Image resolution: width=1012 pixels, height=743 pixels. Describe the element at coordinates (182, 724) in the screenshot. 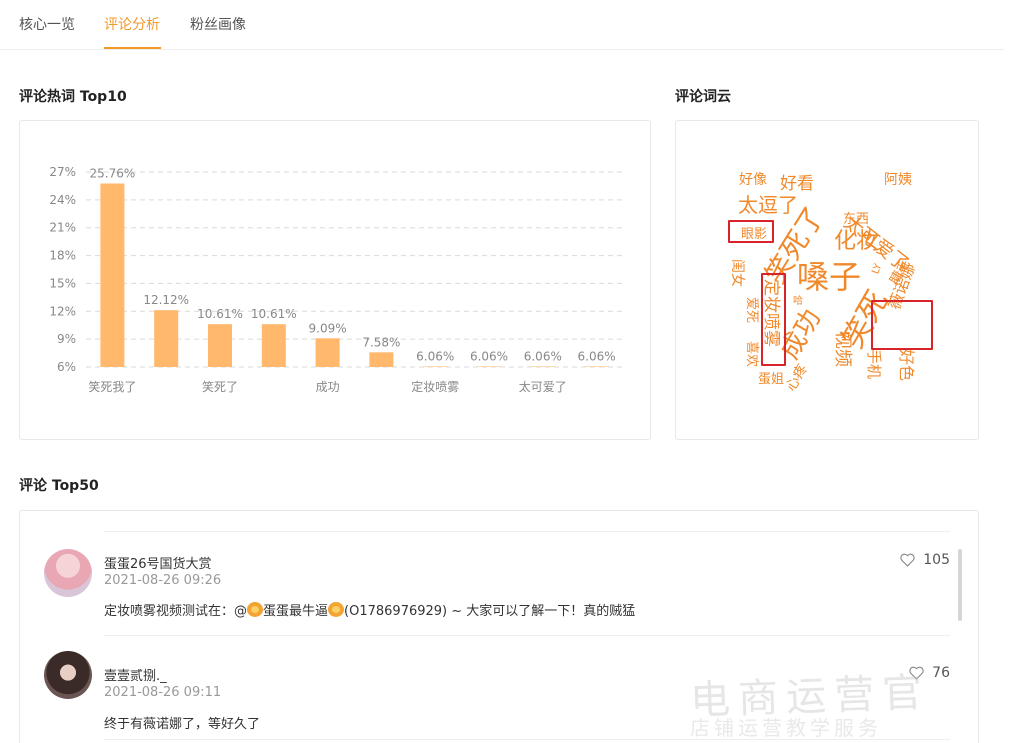

I see `comment-text: 终于有薇诺娜了，等好久了` at that location.